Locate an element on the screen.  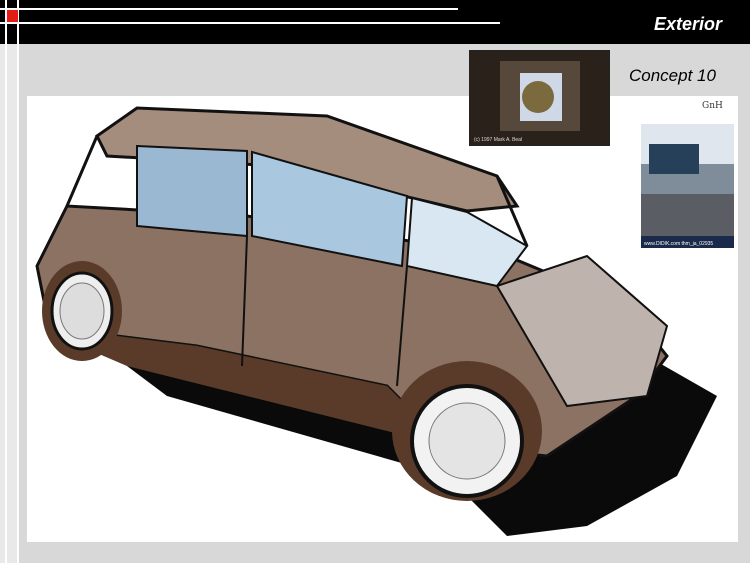
handwritten-note: GnH is located at coordinates (712, 106).